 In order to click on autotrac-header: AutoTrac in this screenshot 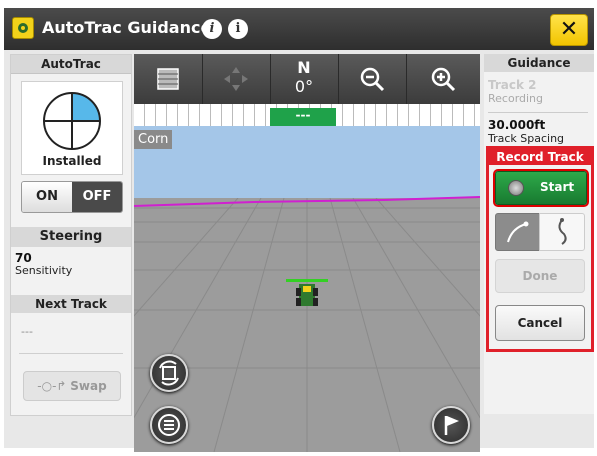, I will do `click(71, 64)`.